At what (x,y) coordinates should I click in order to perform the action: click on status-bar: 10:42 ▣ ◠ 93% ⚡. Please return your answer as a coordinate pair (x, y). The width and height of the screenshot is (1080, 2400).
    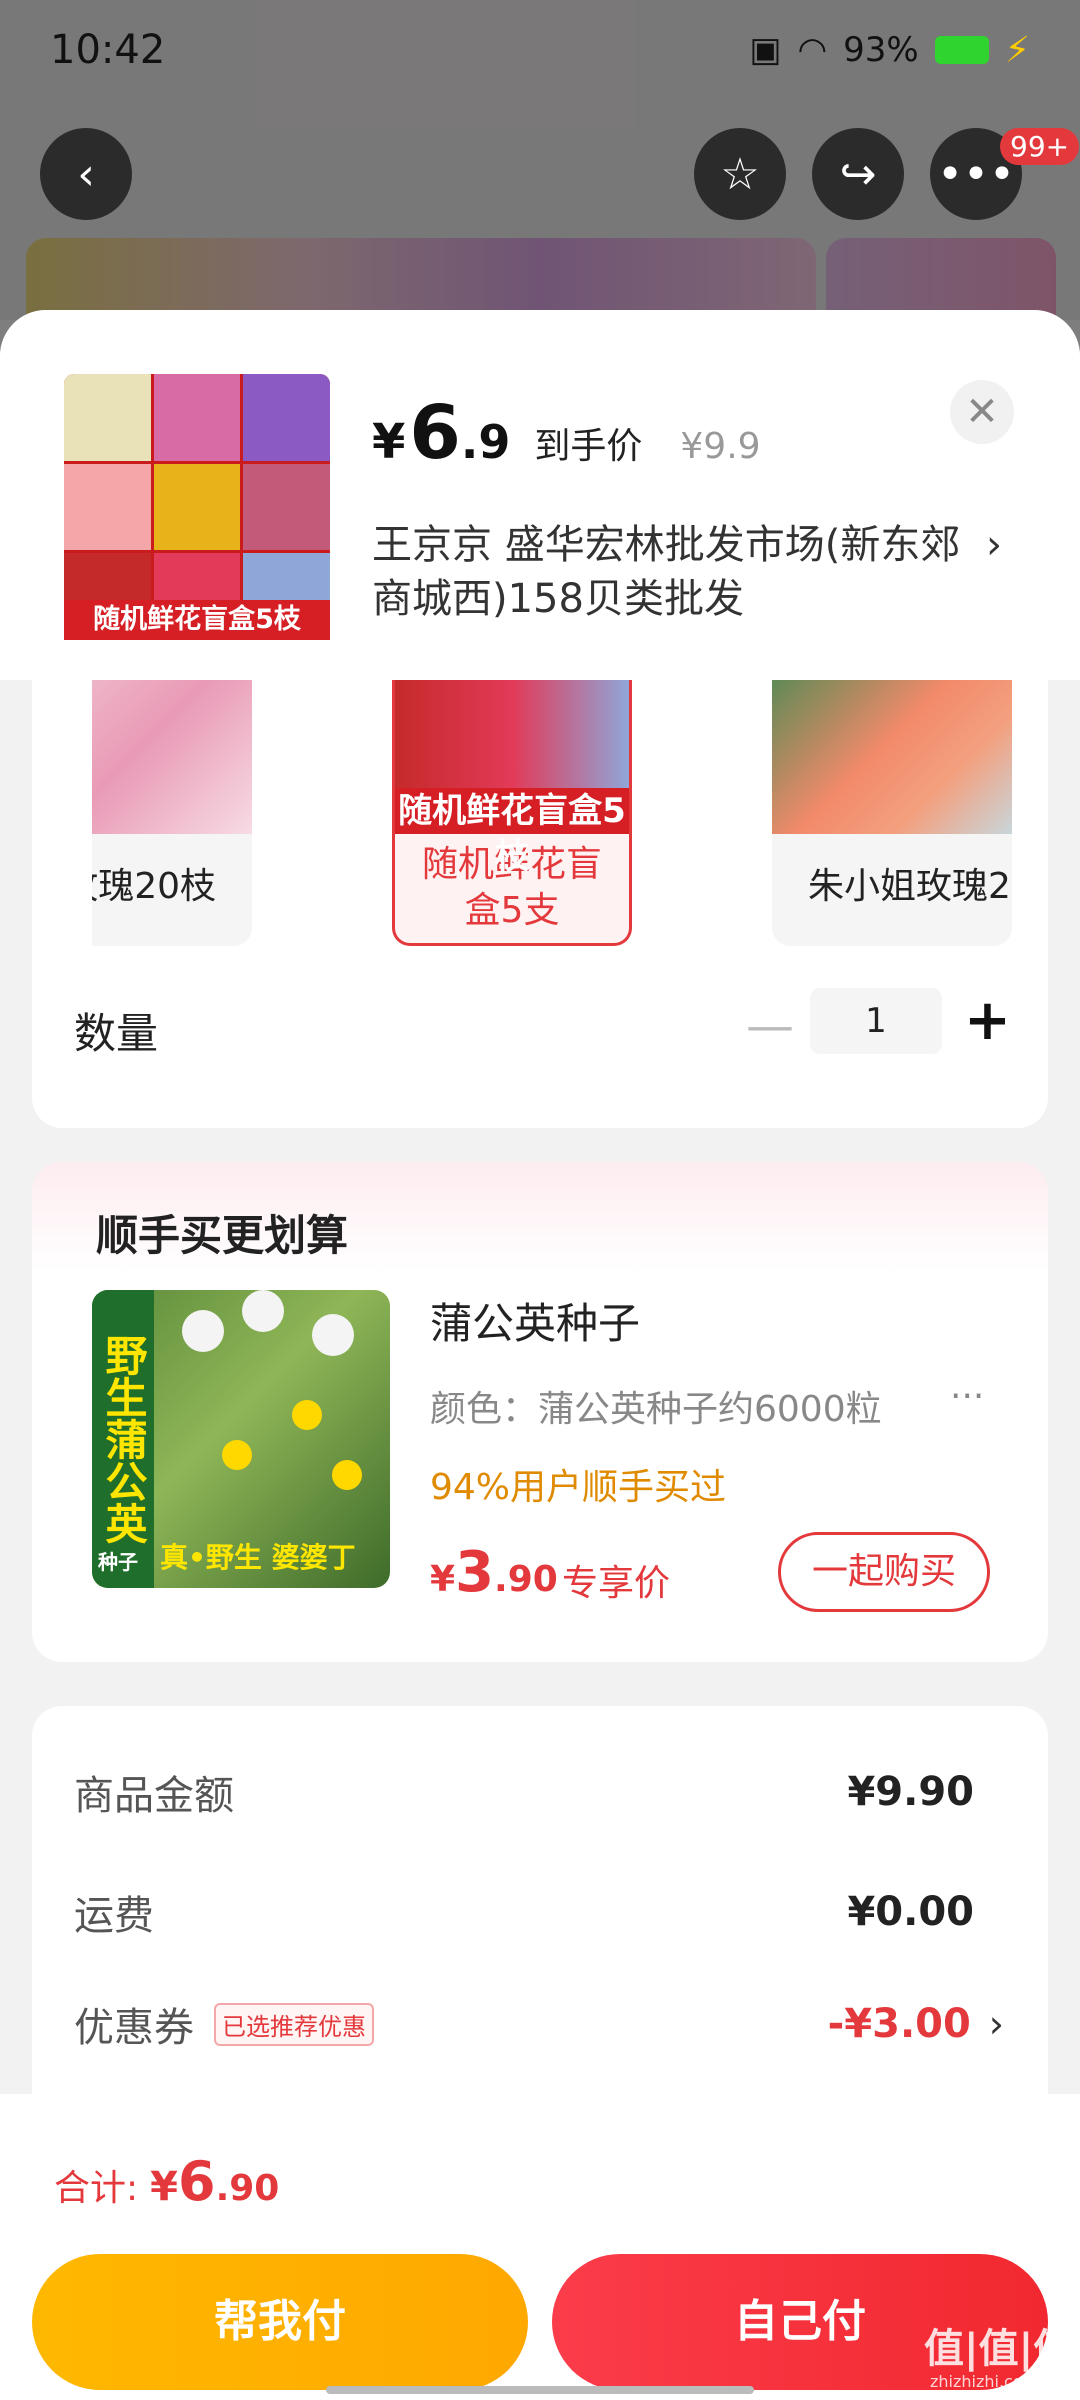
    Looking at the image, I should click on (540, 50).